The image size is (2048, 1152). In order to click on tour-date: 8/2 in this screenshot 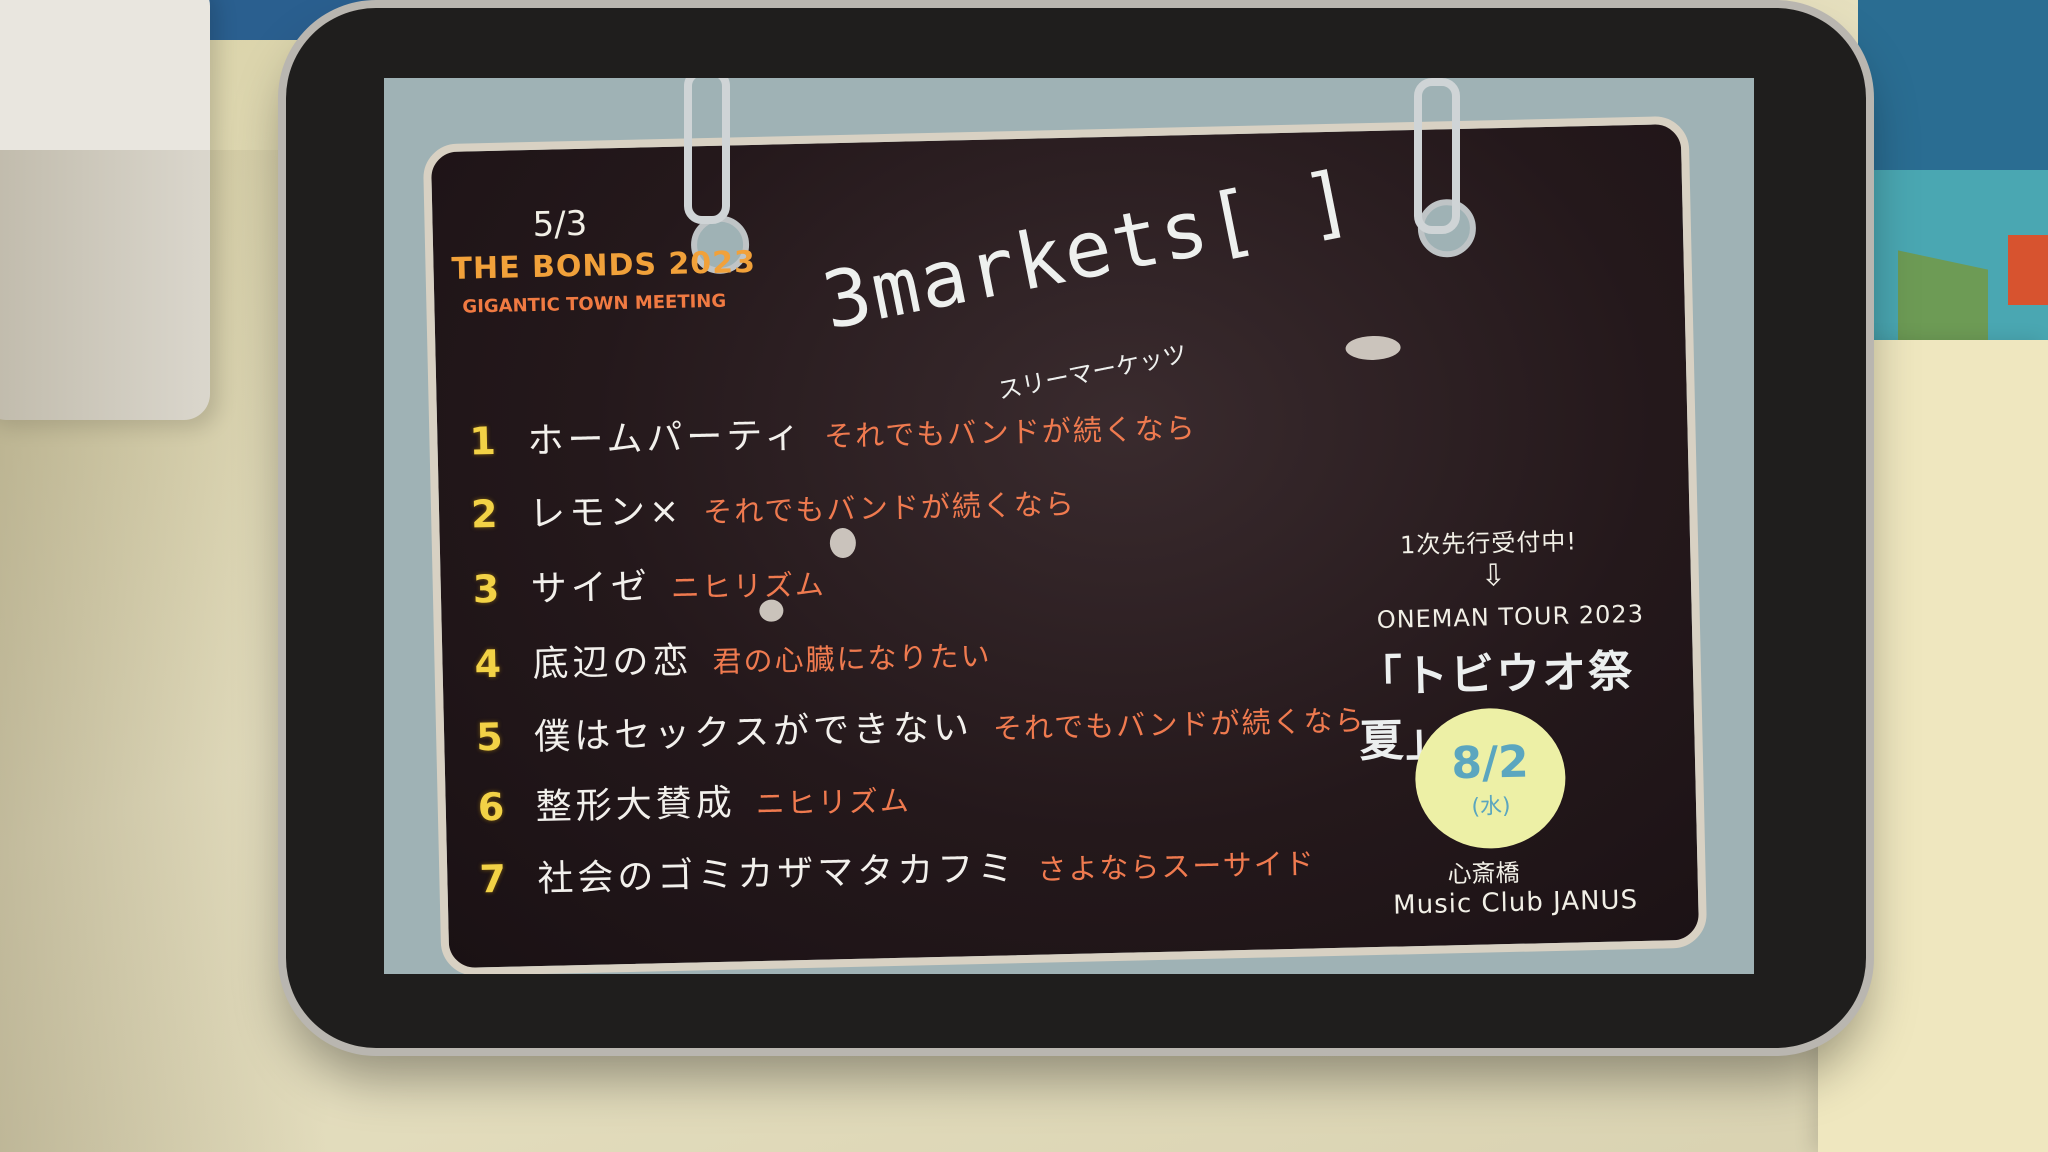, I will do `click(1490, 762)`.